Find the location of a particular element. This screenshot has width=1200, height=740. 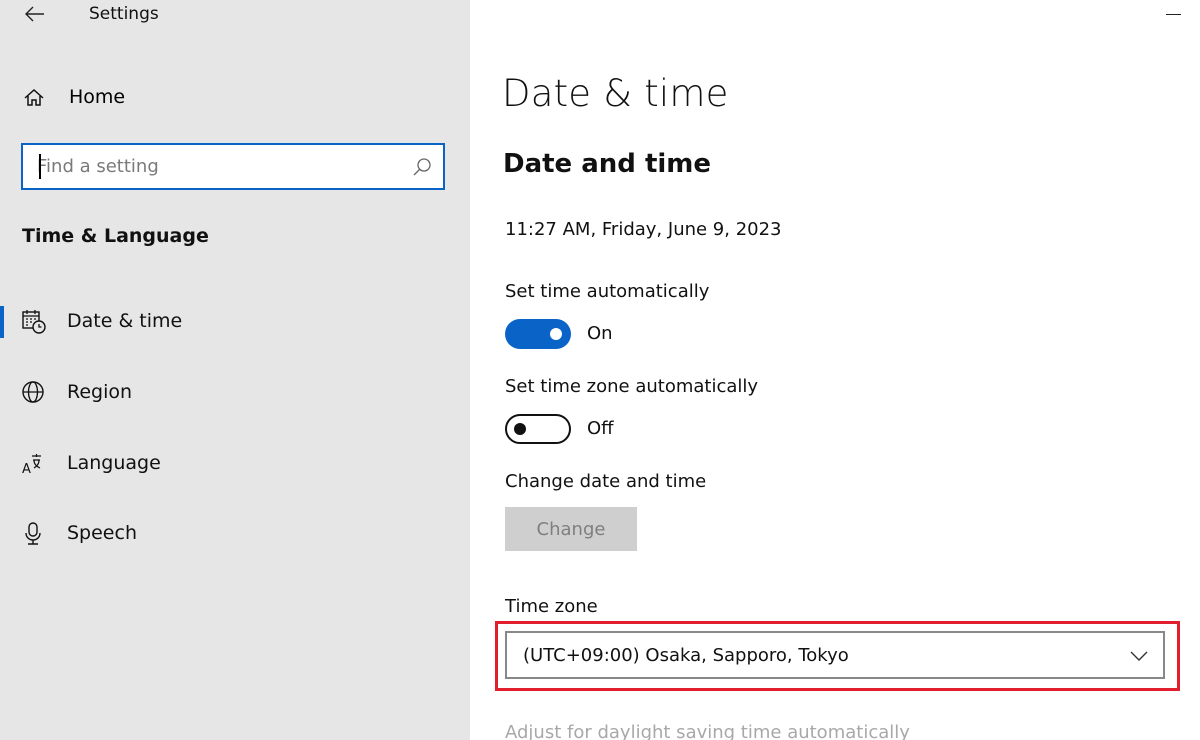

globe-icon is located at coordinates (33, 392).